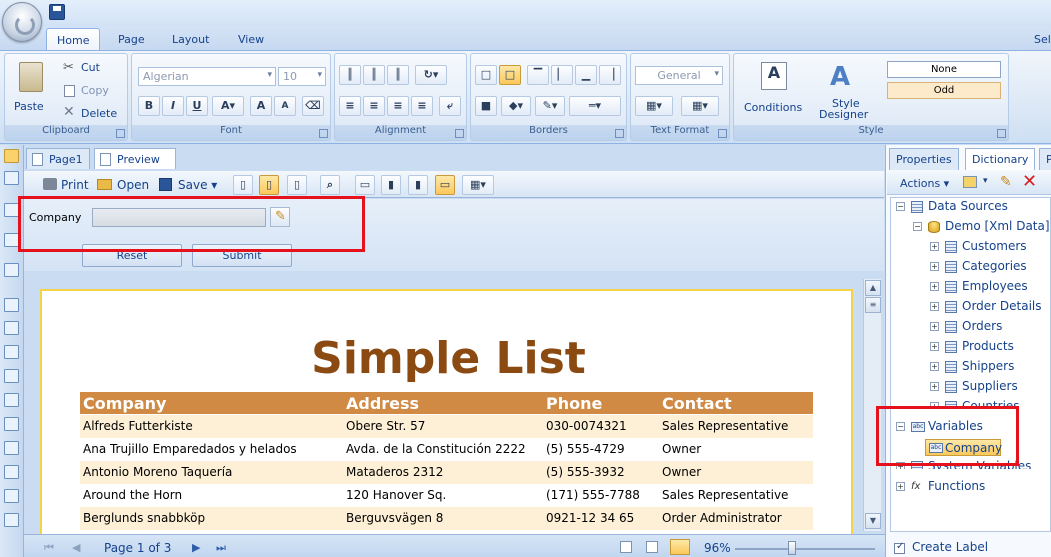 This screenshot has height=557, width=1051. I want to click on all-borders-icon: □, so click(486, 75).